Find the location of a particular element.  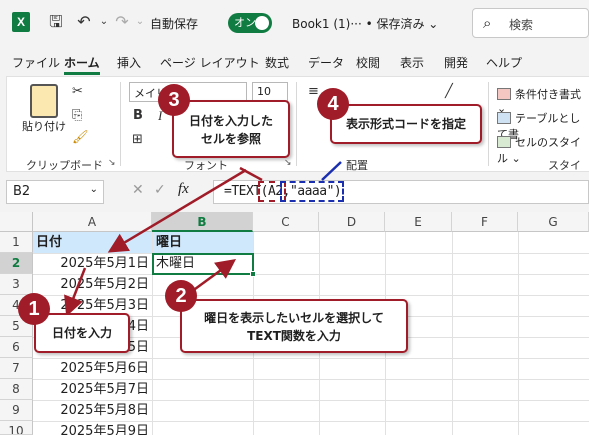

font-launcher-icon: ↘ is located at coordinates (288, 163).